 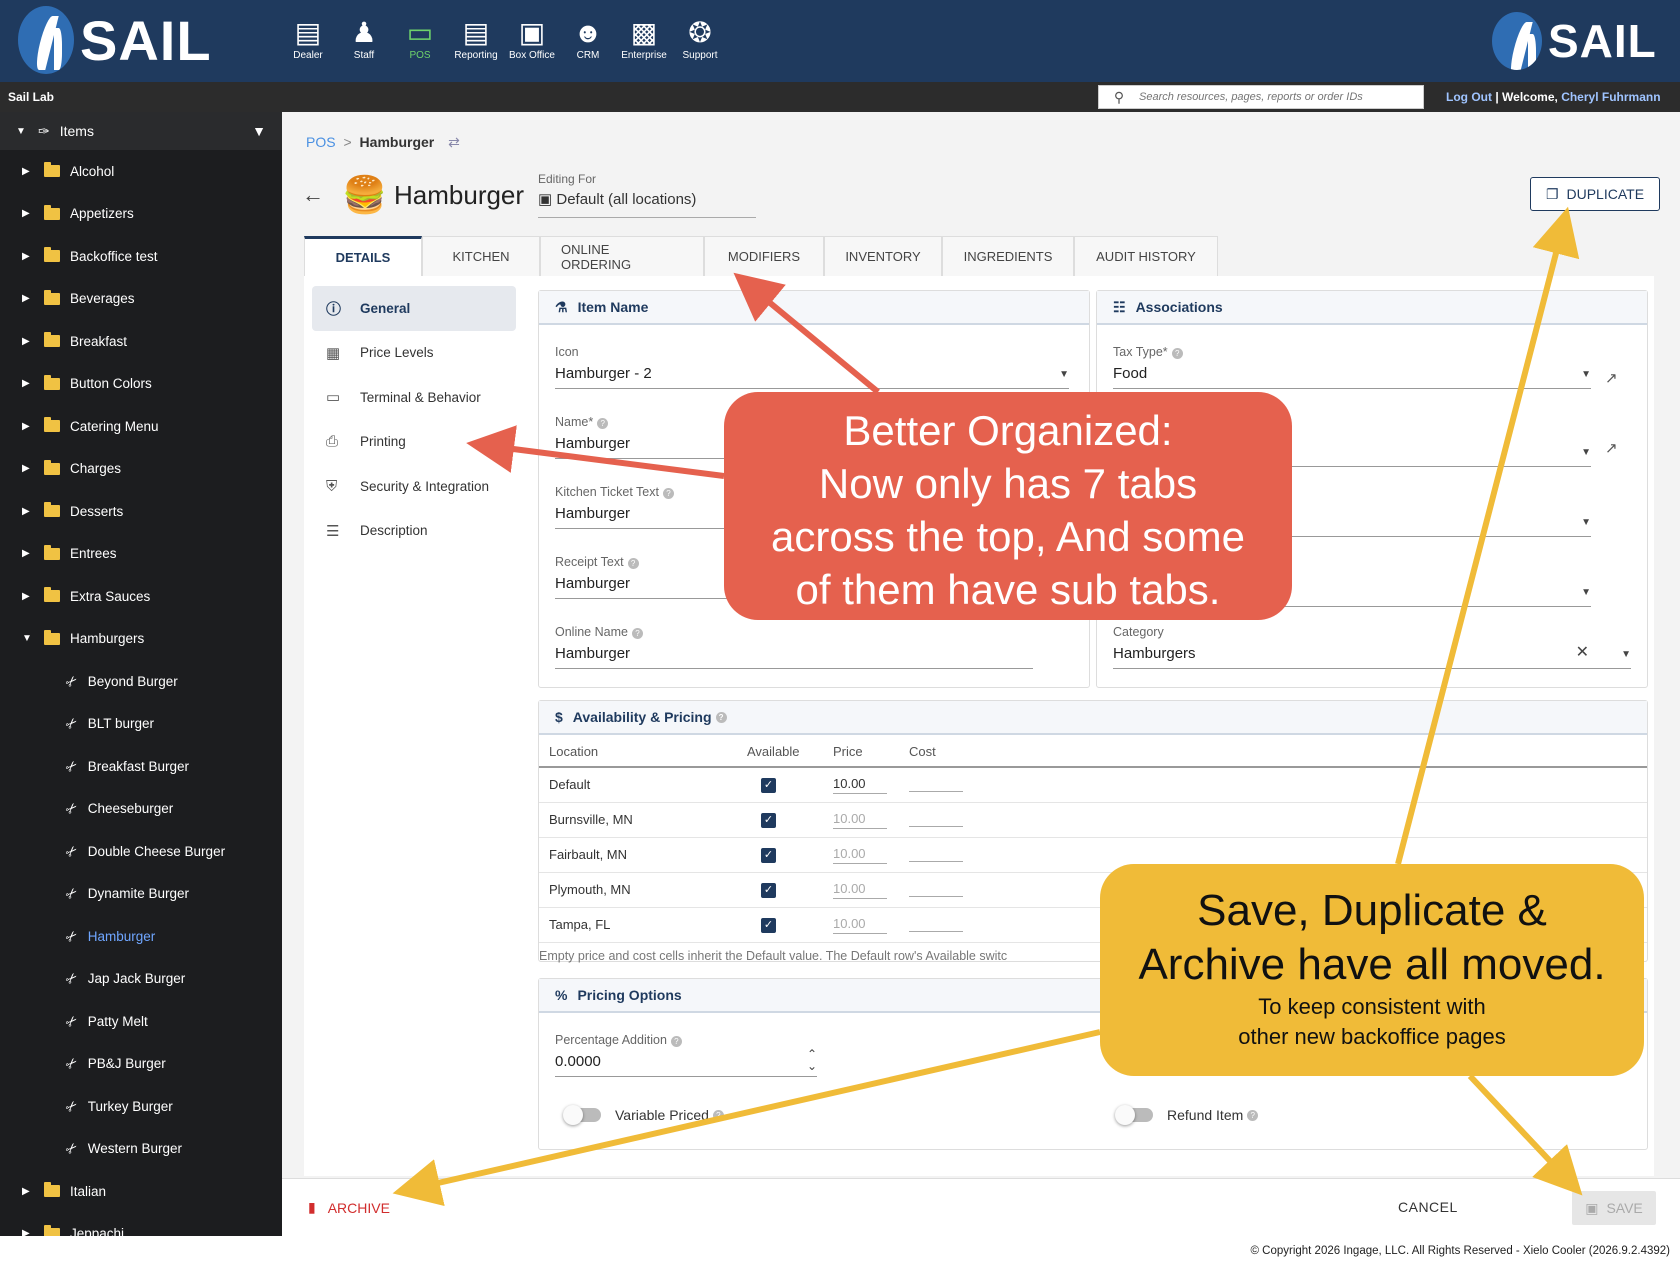 What do you see at coordinates (141, 131) in the screenshot?
I see `tree-root: ▼ ✑ Items ▼` at bounding box center [141, 131].